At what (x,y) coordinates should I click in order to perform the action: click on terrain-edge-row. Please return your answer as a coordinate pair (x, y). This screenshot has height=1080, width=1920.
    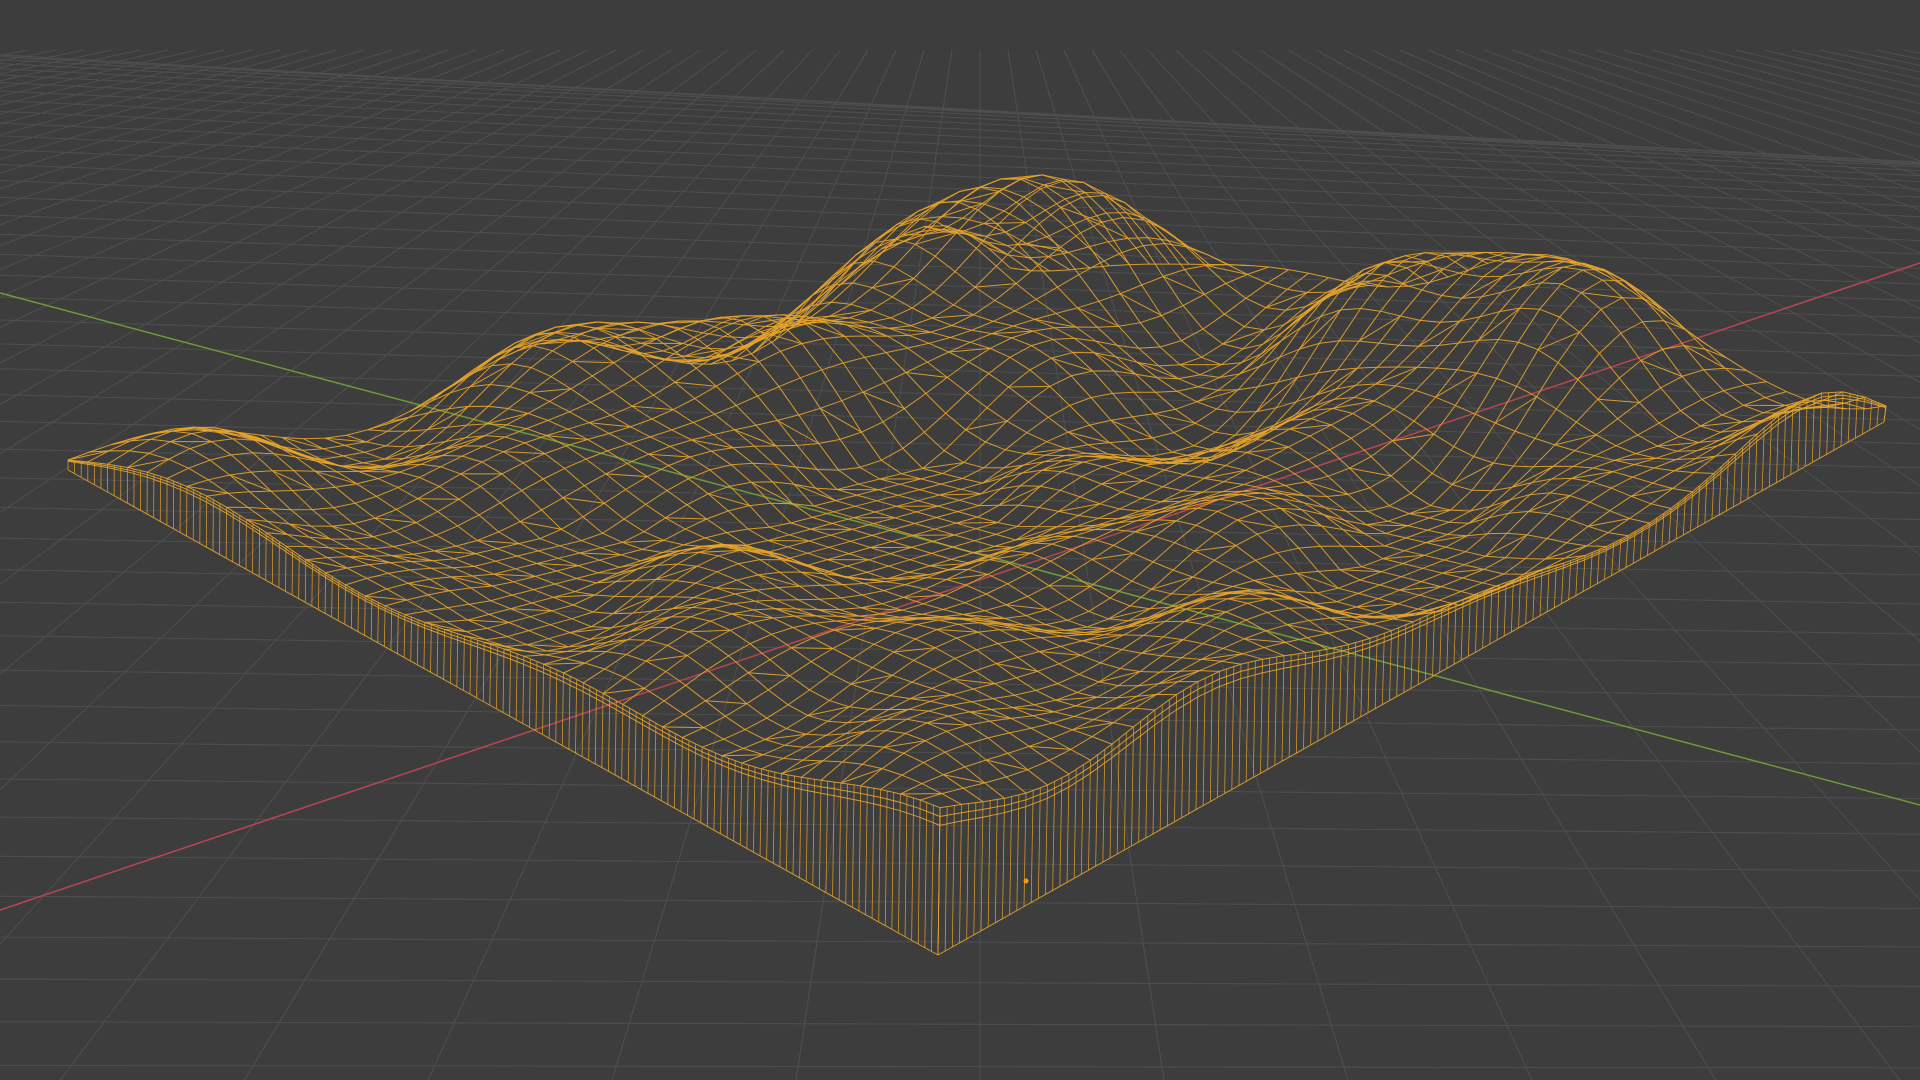
    Looking at the image, I should click on (633, 602).